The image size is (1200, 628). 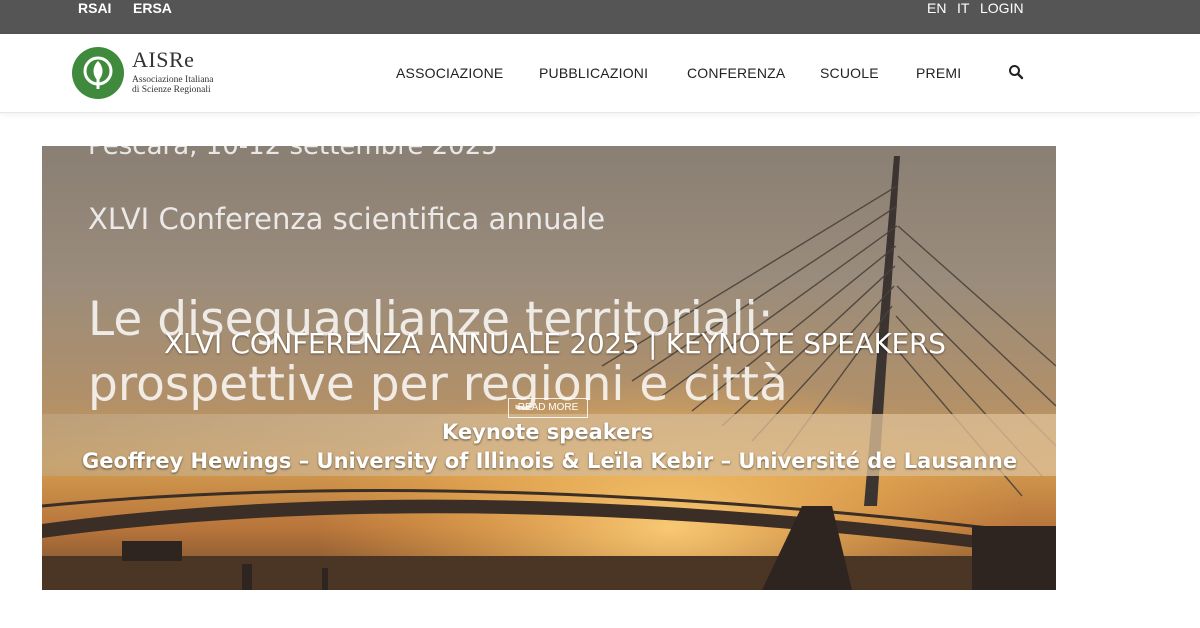 What do you see at coordinates (449, 73) in the screenshot?
I see `nav-item-associazione: ASSOCIAZIONE` at bounding box center [449, 73].